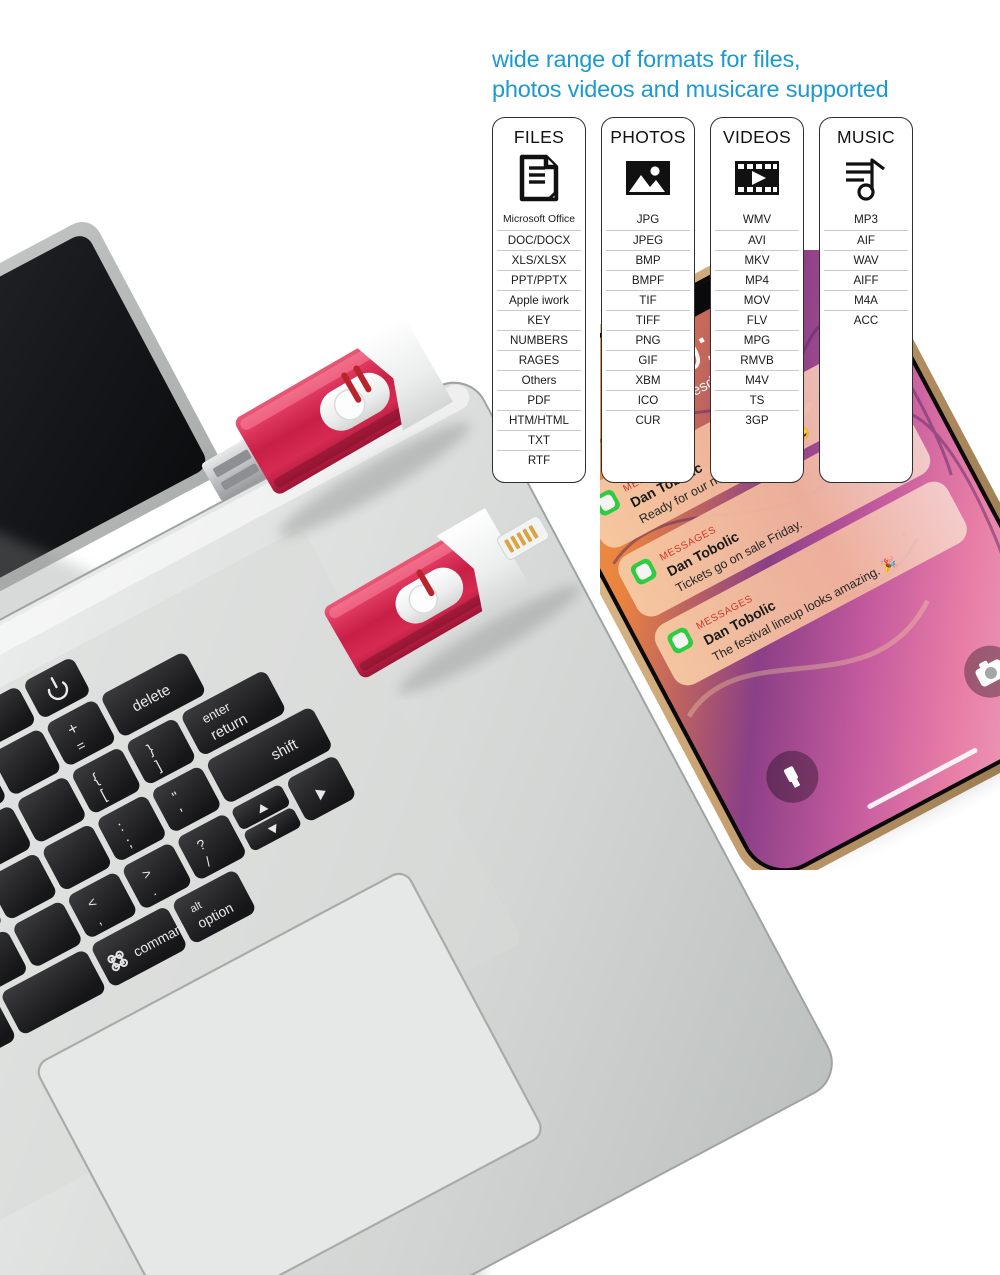  Describe the element at coordinates (335, 426) in the screenshot. I see `usb-drive-upper` at that location.